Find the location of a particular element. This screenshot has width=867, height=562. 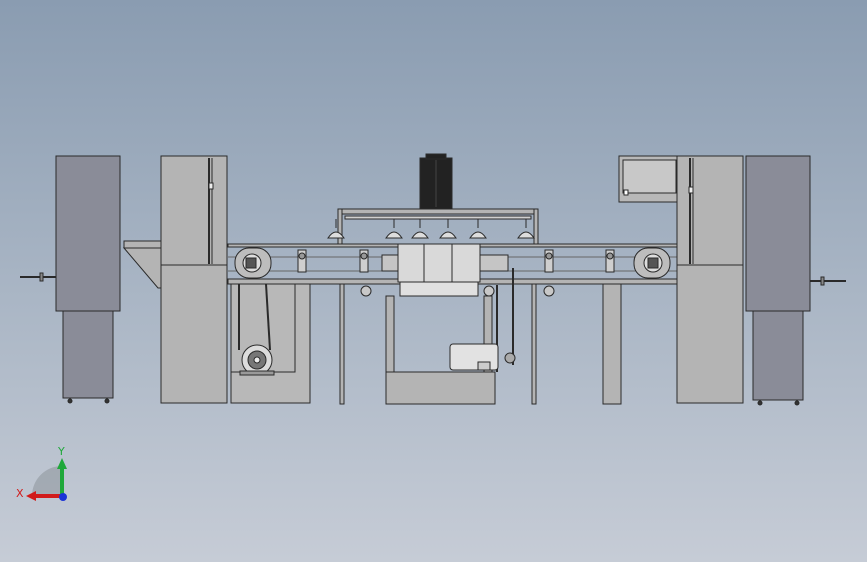

top-gantry is located at coordinates (438, 226).